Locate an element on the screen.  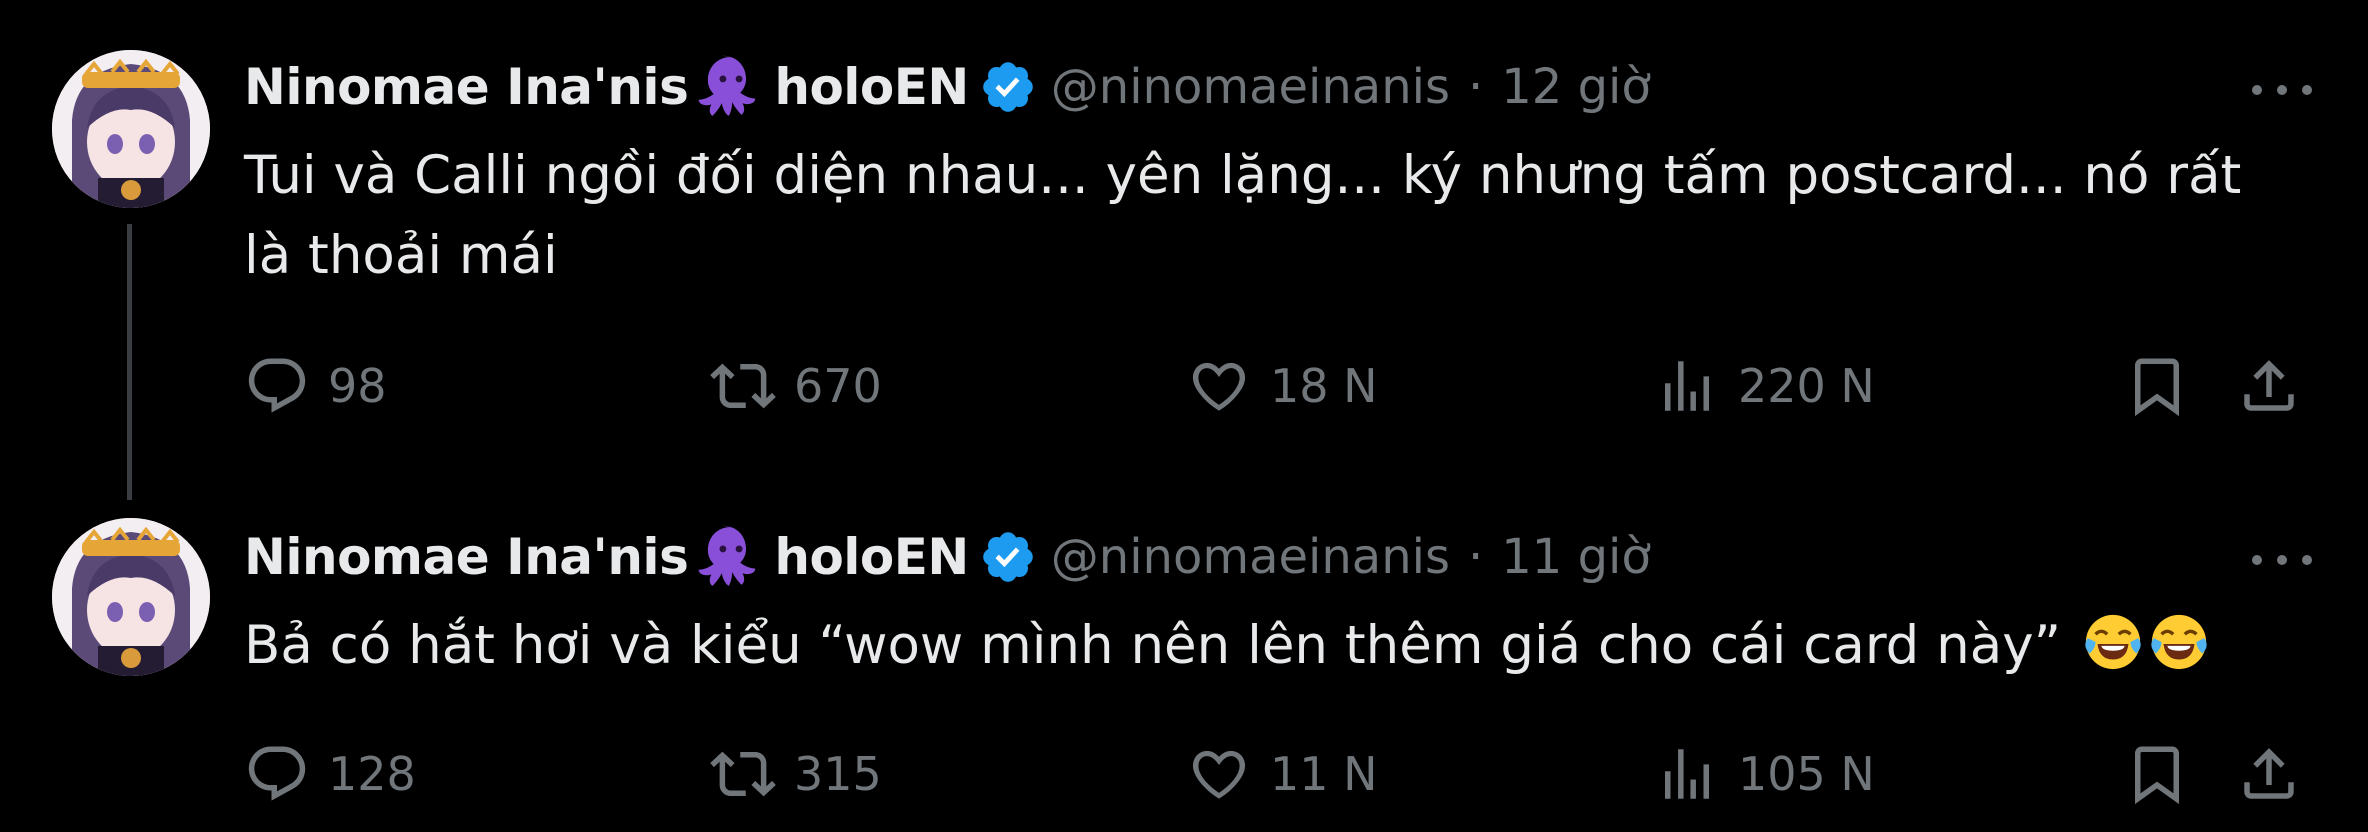
like-button: 11 N is located at coordinates (1282, 774).